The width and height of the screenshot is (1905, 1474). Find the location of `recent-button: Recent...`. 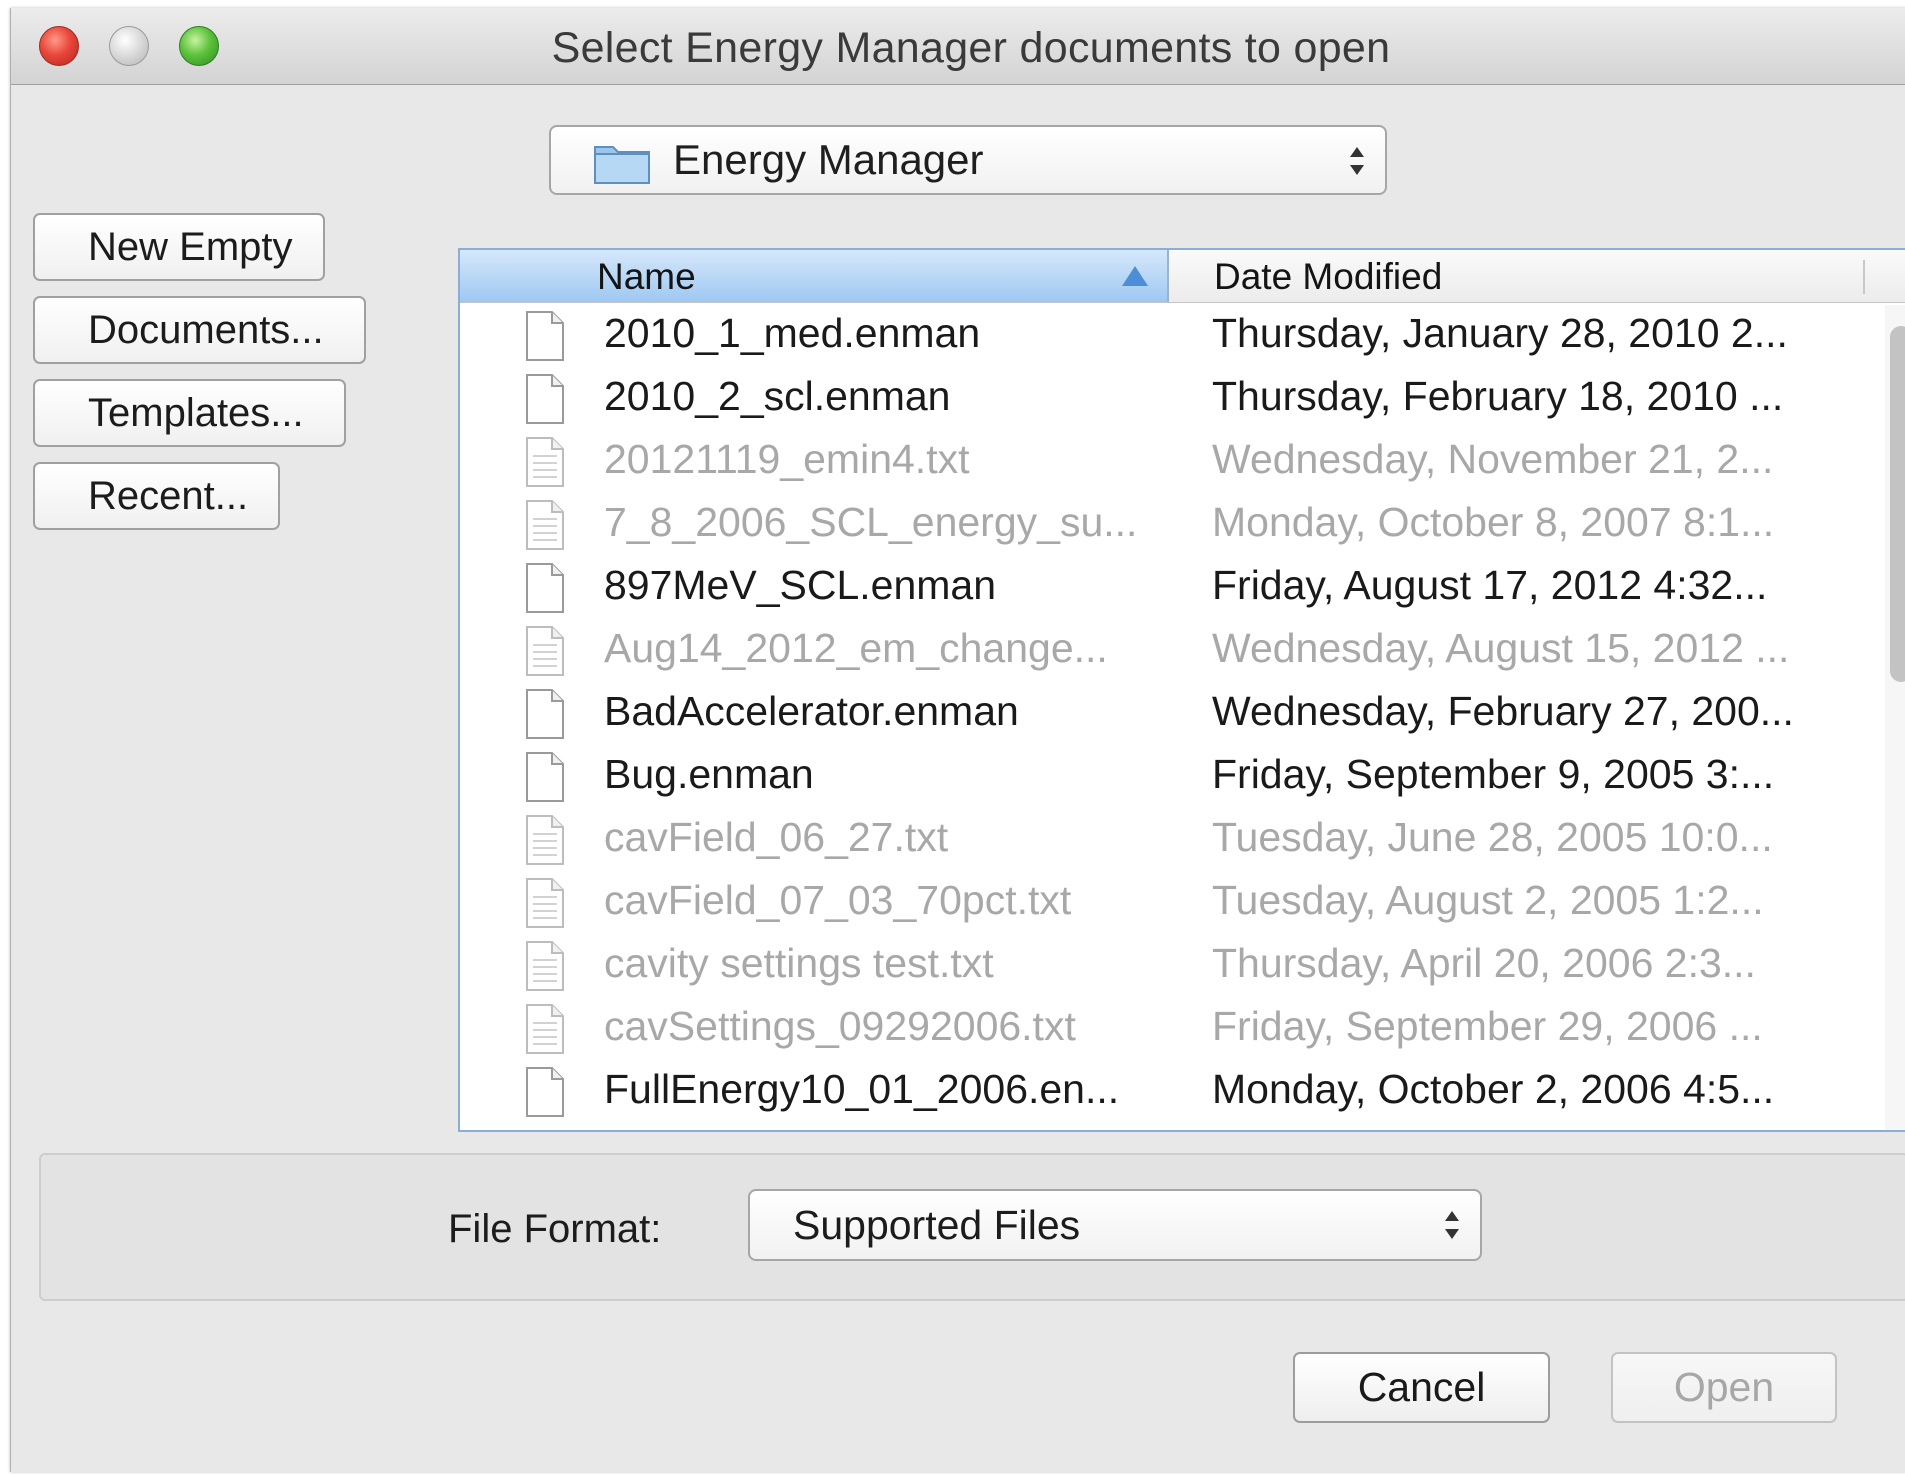

recent-button: Recent... is located at coordinates (156, 496).